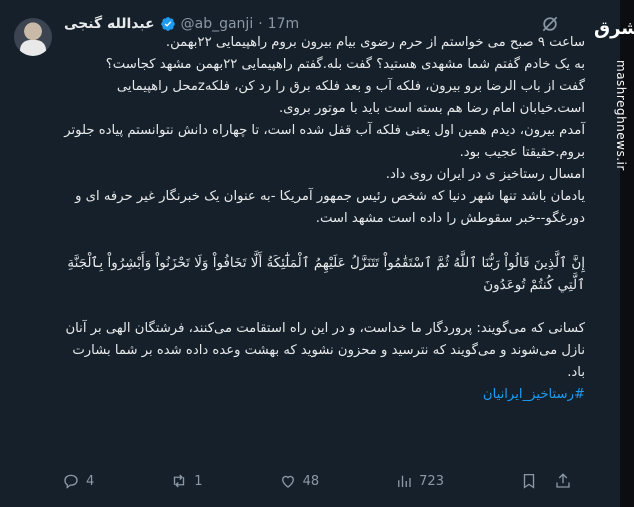 The height and width of the screenshot is (507, 634). What do you see at coordinates (33, 37) in the screenshot?
I see `author-avatar` at bounding box center [33, 37].